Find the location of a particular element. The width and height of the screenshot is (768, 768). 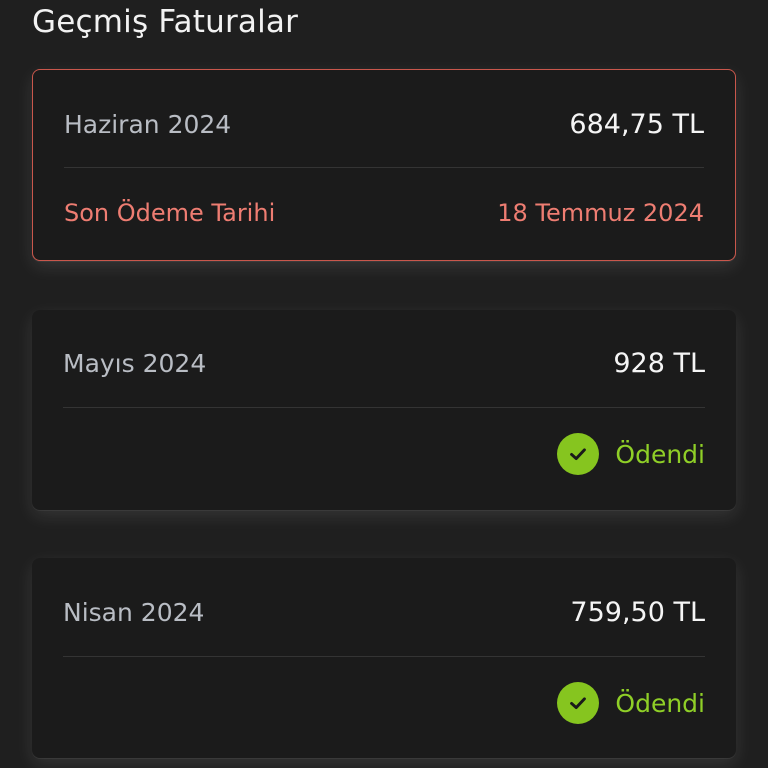

invoice-amount: 684,75 TL is located at coordinates (636, 124).